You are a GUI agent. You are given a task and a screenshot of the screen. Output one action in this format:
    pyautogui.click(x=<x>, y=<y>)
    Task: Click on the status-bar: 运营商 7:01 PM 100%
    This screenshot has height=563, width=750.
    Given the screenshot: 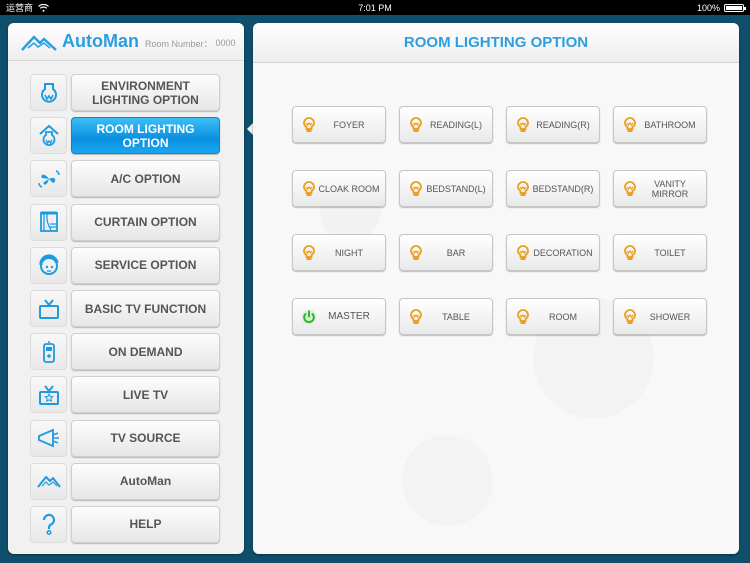 What is the action you would take?
    pyautogui.click(x=375, y=7)
    